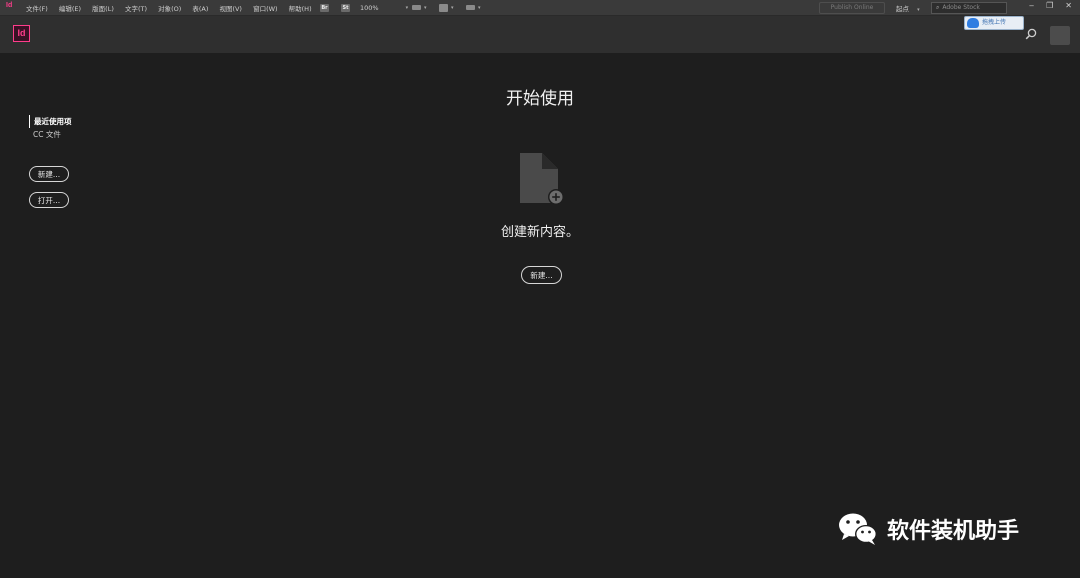  I want to click on workspace-label: 起点, so click(902, 9).